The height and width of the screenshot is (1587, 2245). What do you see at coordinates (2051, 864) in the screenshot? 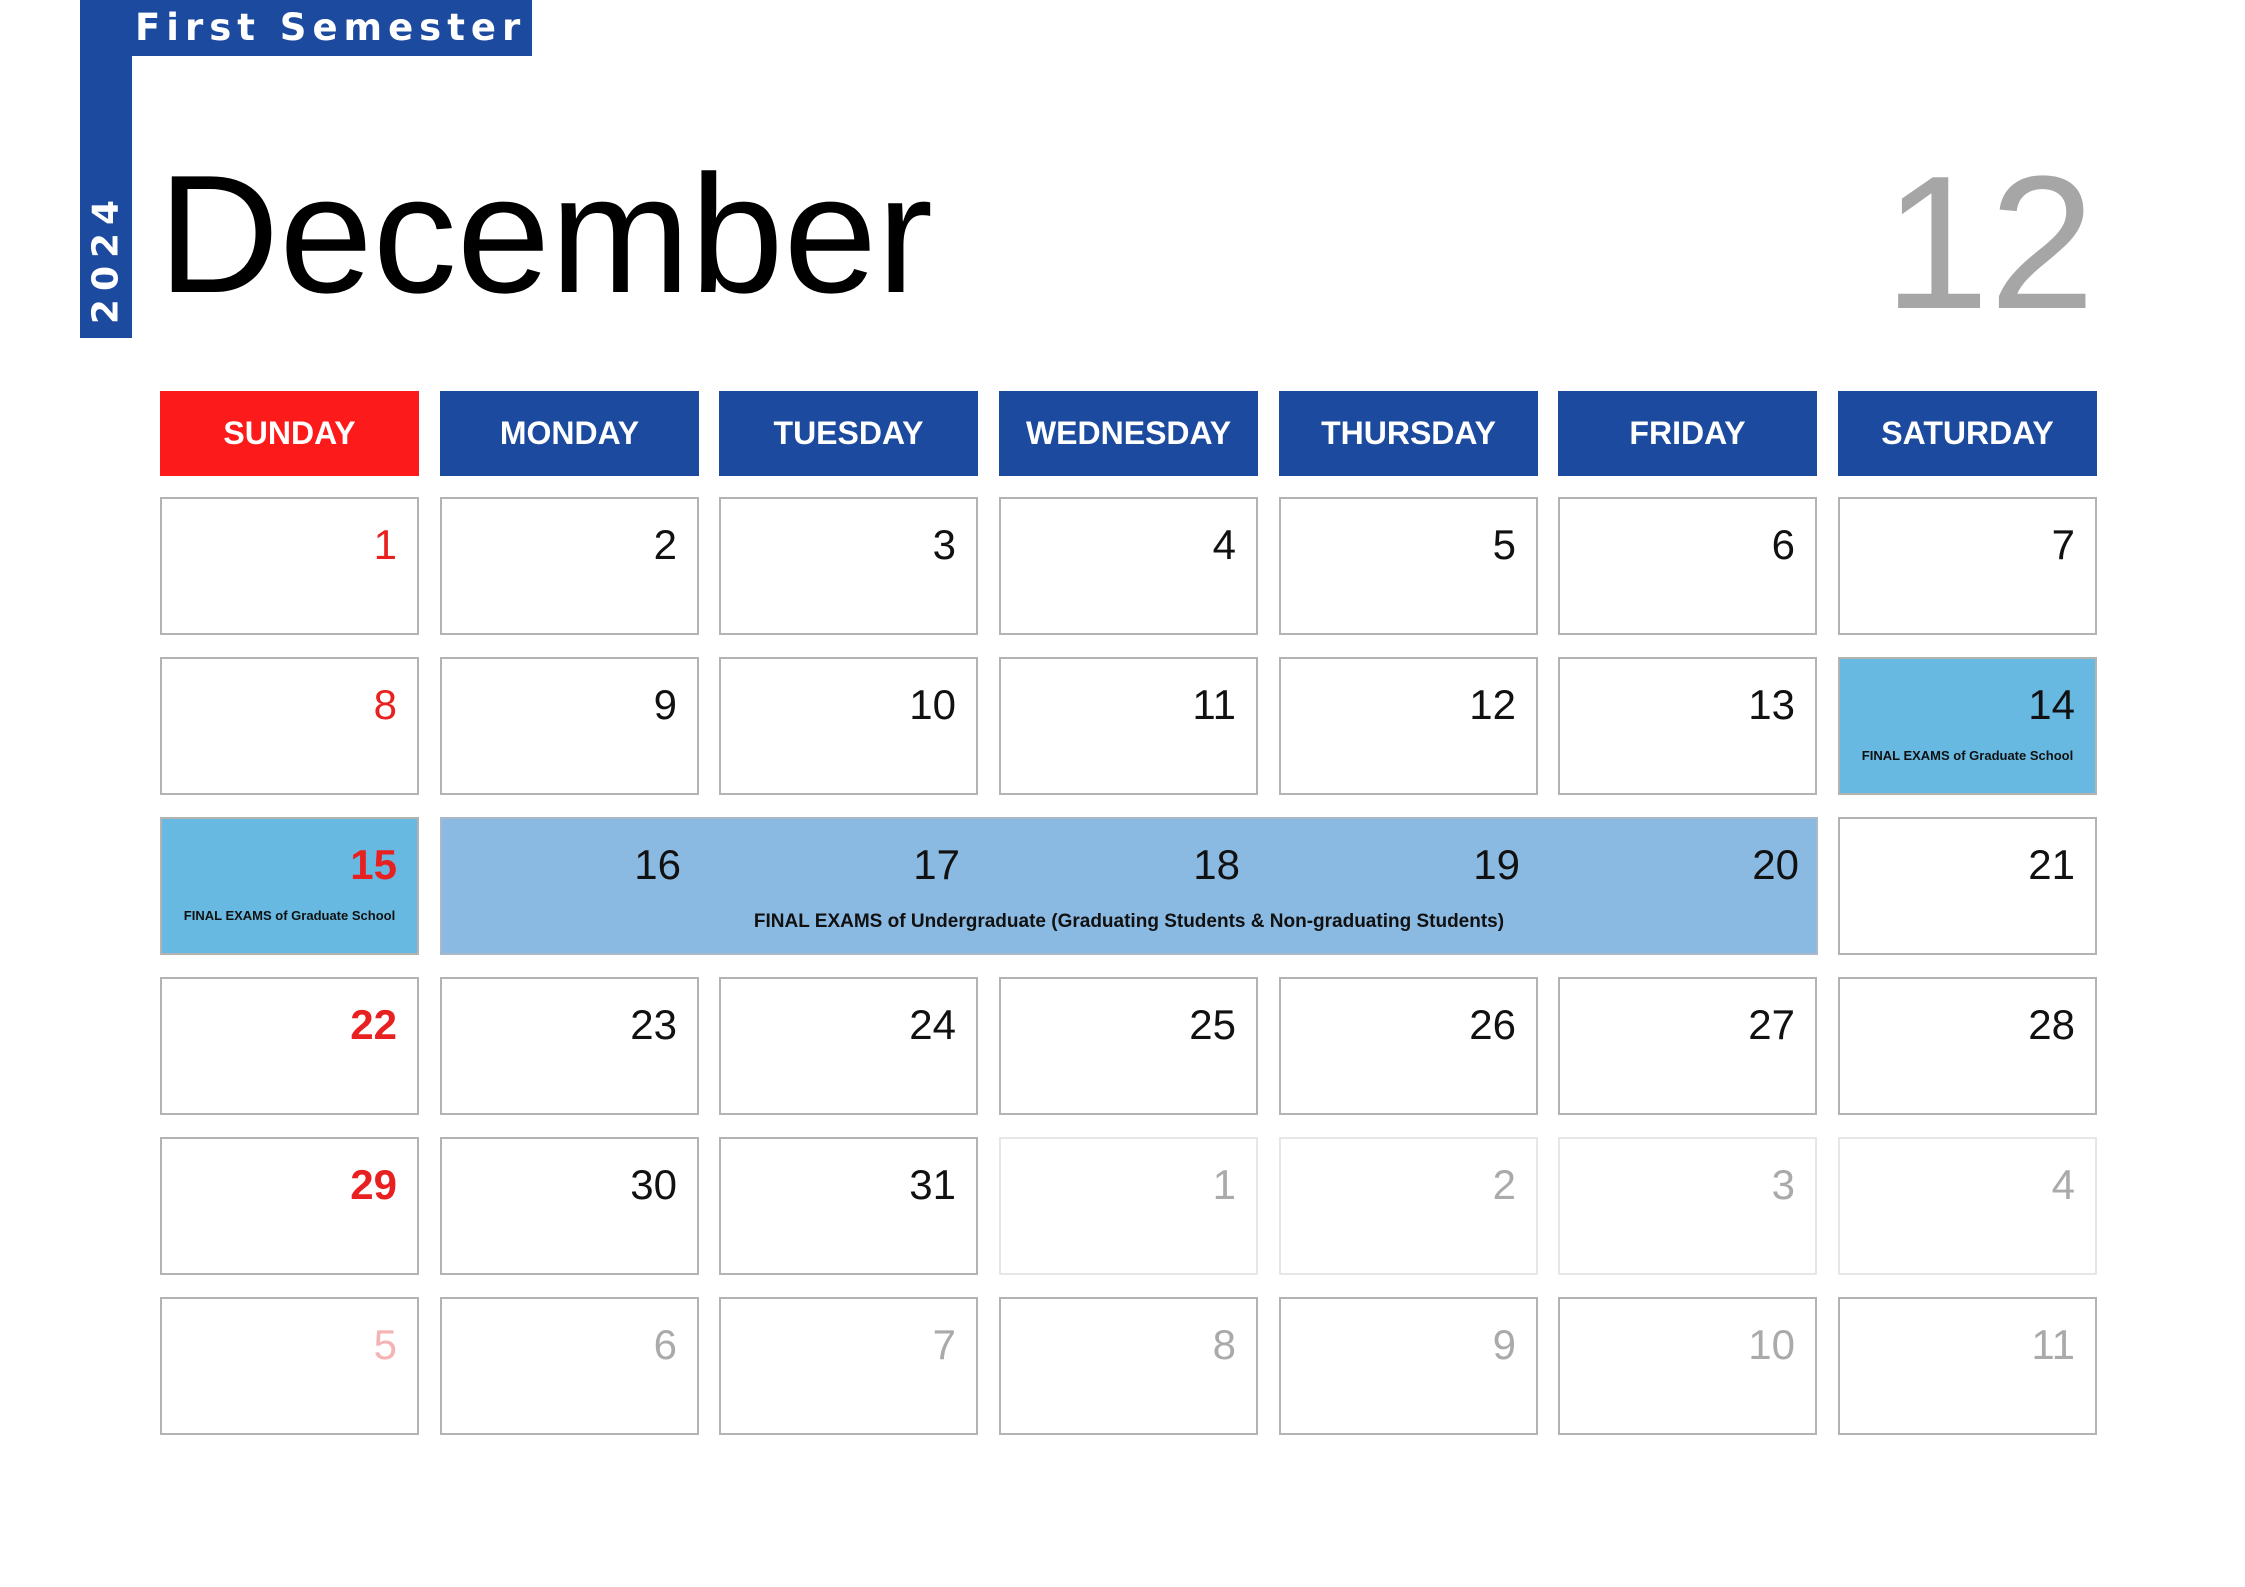
I see `day-number: 21` at bounding box center [2051, 864].